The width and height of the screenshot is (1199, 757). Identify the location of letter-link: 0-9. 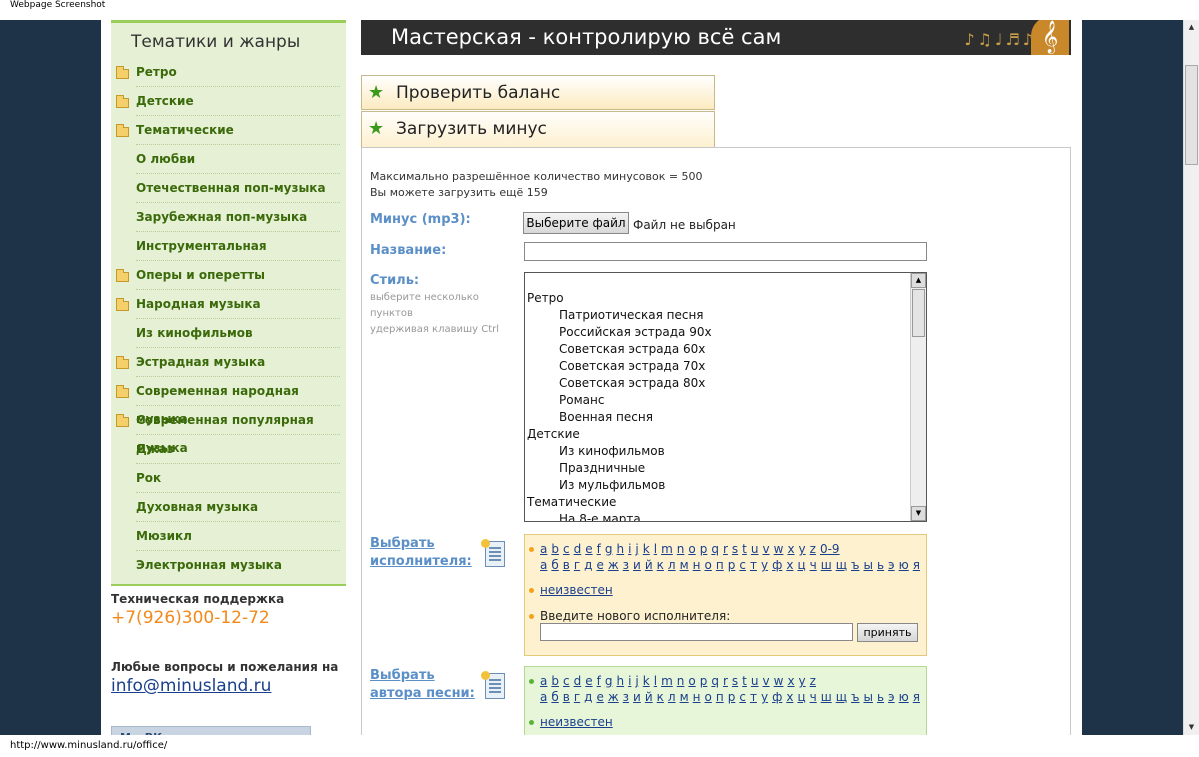
(830, 549).